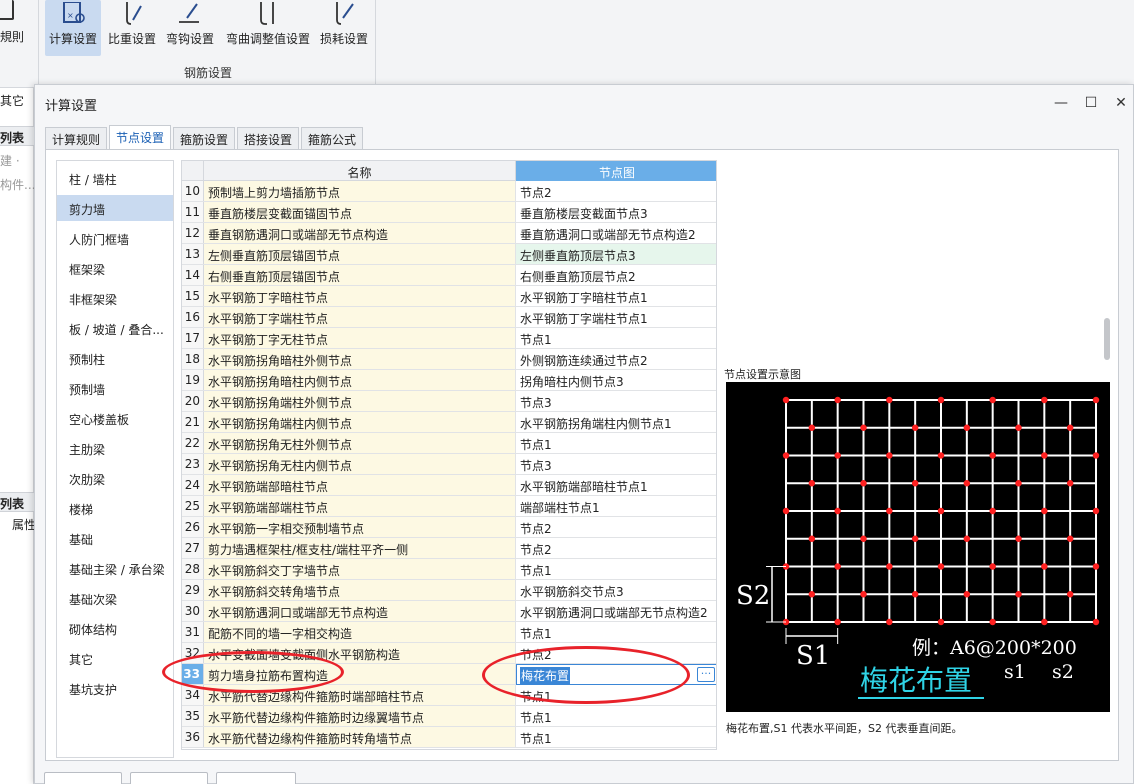 The width and height of the screenshot is (1134, 784). What do you see at coordinates (268, 28) in the screenshot?
I see `bend-adjust-button: 弯曲调整值设置` at bounding box center [268, 28].